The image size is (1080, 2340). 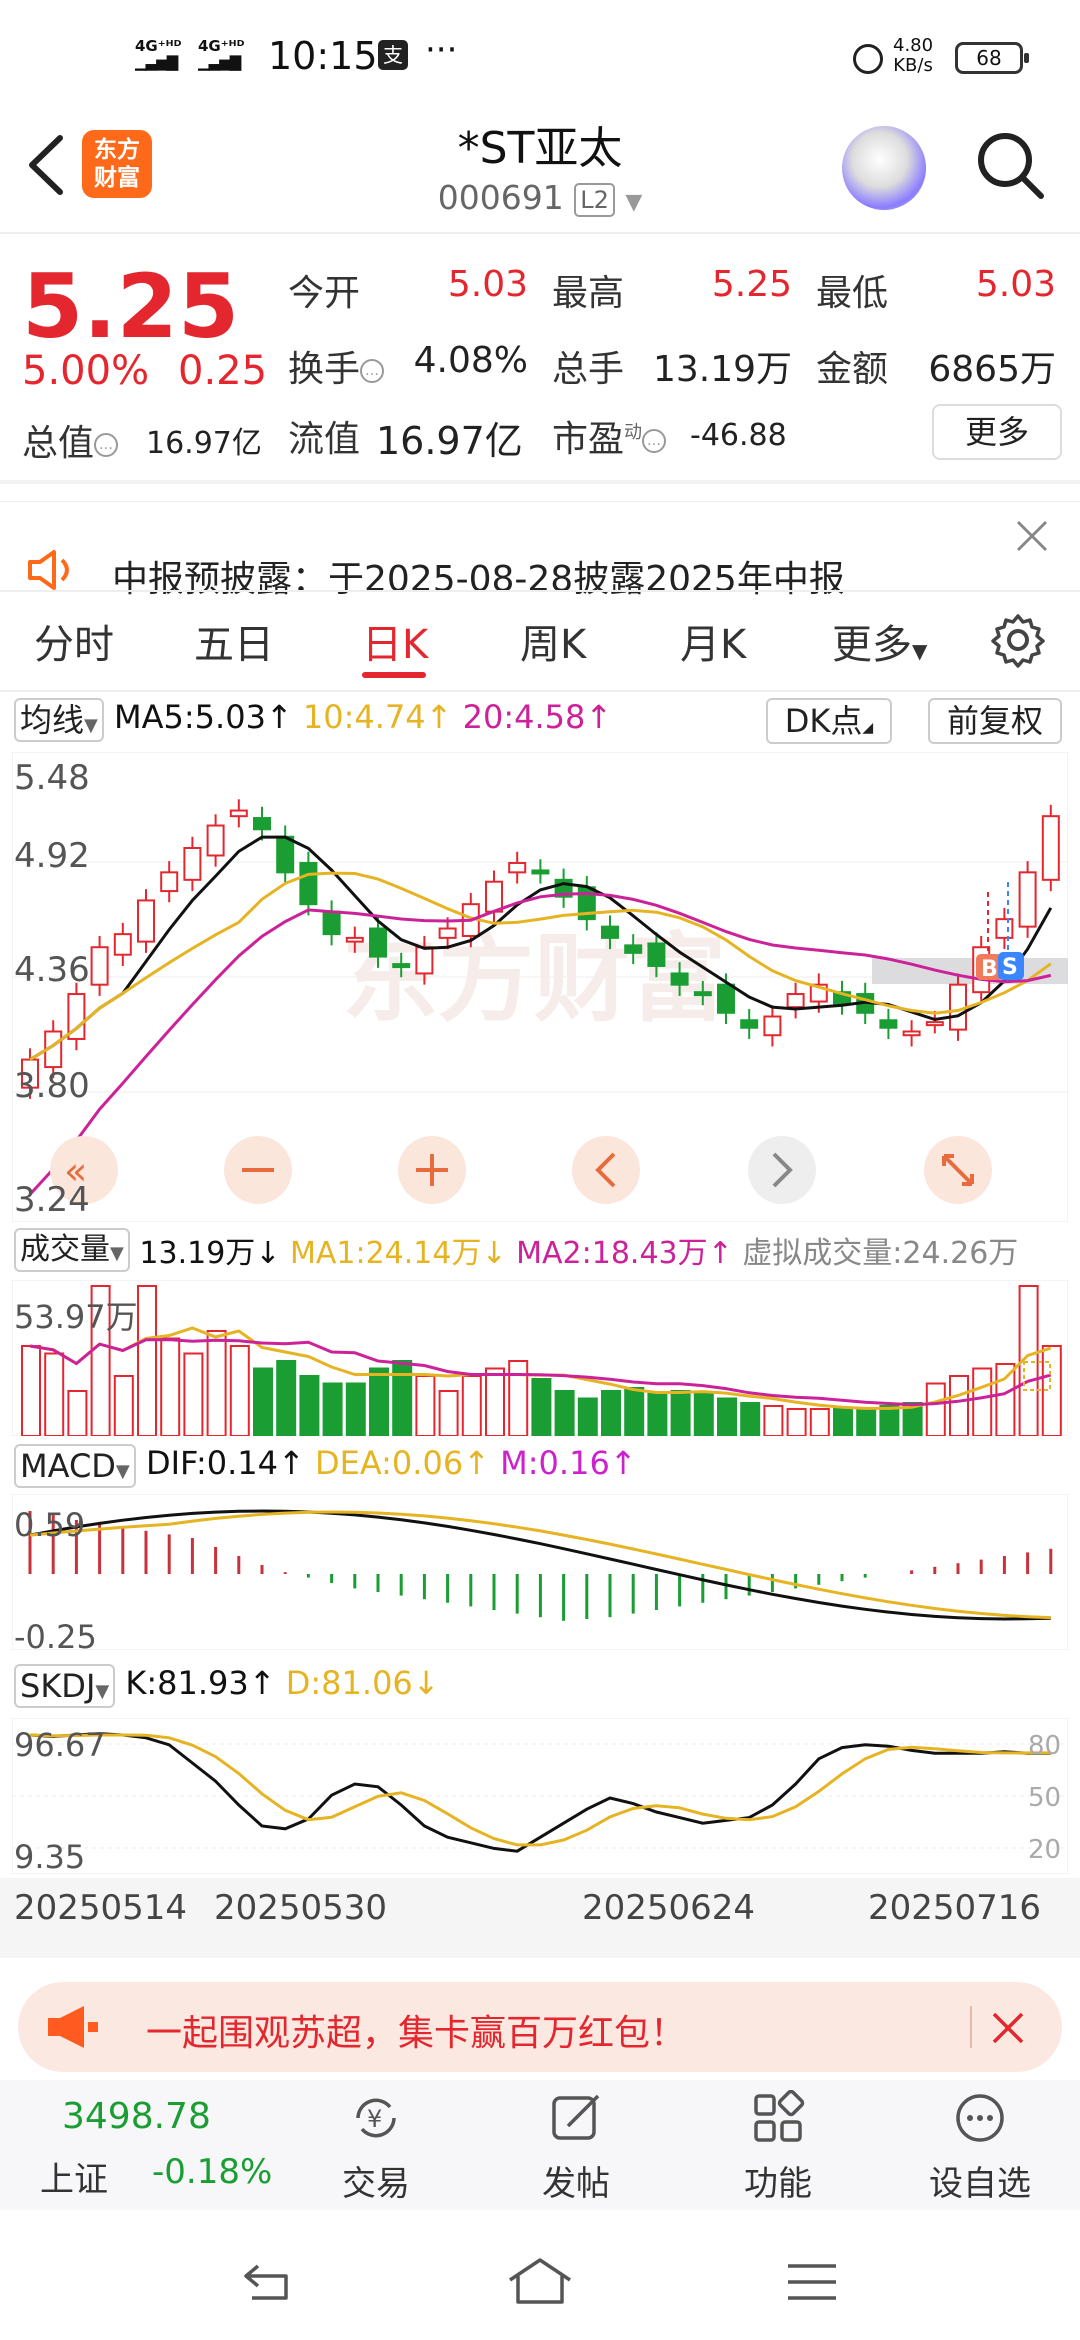 I want to click on open-value: 5.03, so click(x=487, y=284).